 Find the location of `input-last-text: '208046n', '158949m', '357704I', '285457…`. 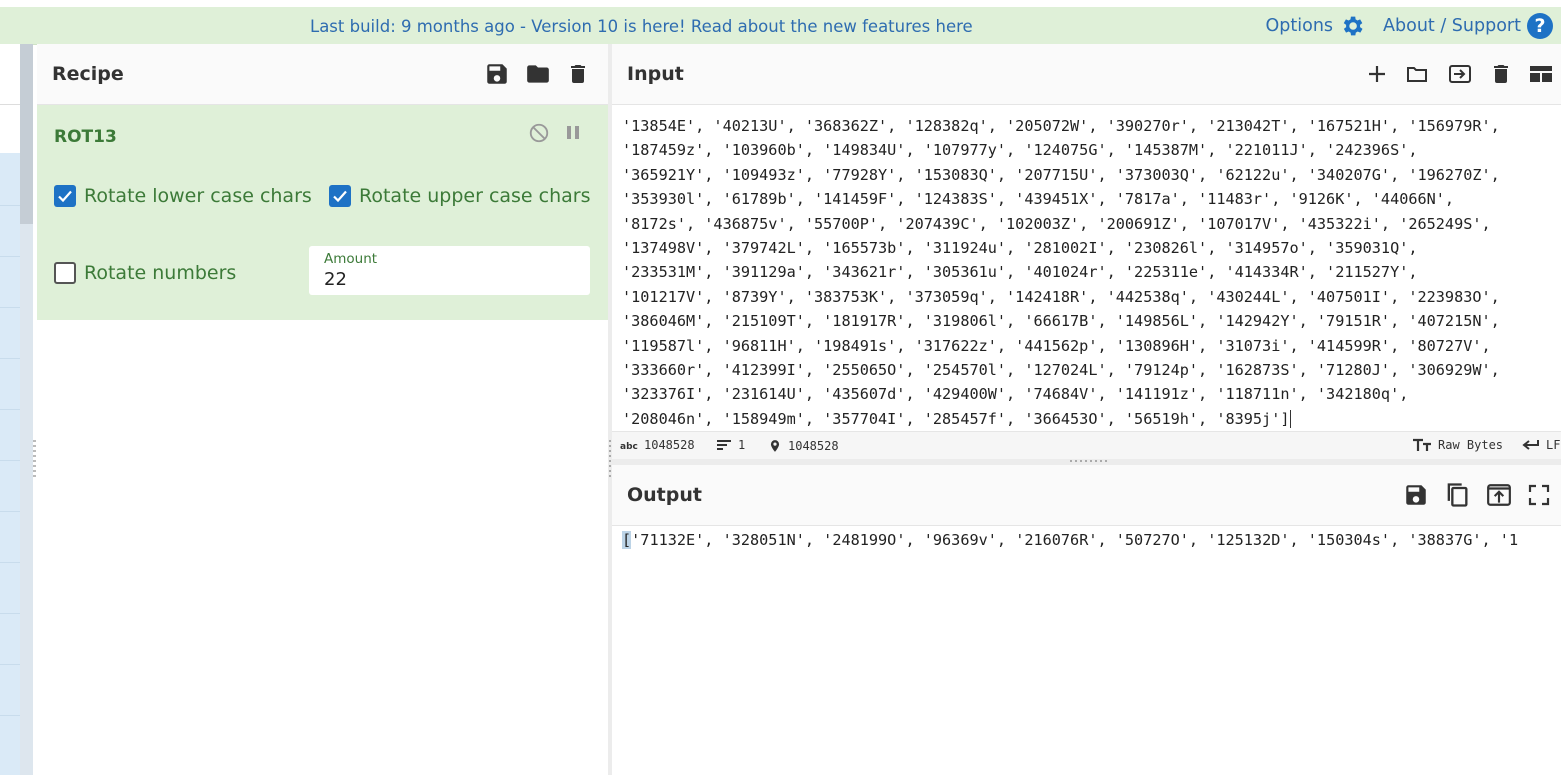

input-last-text: '208046n', '158949m', '357704I', '285457… is located at coordinates (956, 418).